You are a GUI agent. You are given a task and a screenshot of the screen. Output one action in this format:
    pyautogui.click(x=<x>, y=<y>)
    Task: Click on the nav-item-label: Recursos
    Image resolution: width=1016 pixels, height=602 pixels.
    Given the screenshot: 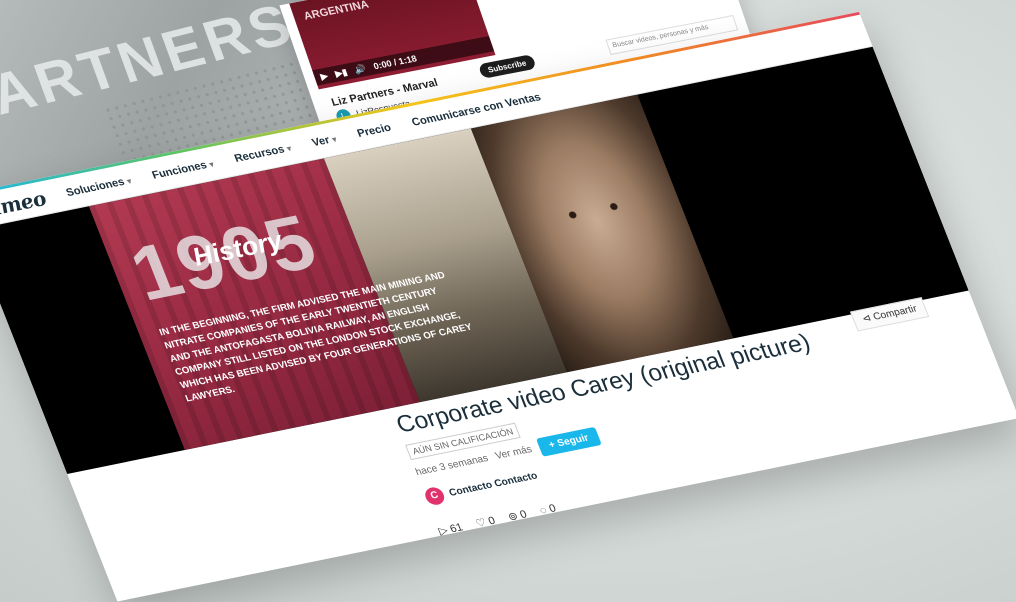 What is the action you would take?
    pyautogui.click(x=259, y=154)
    